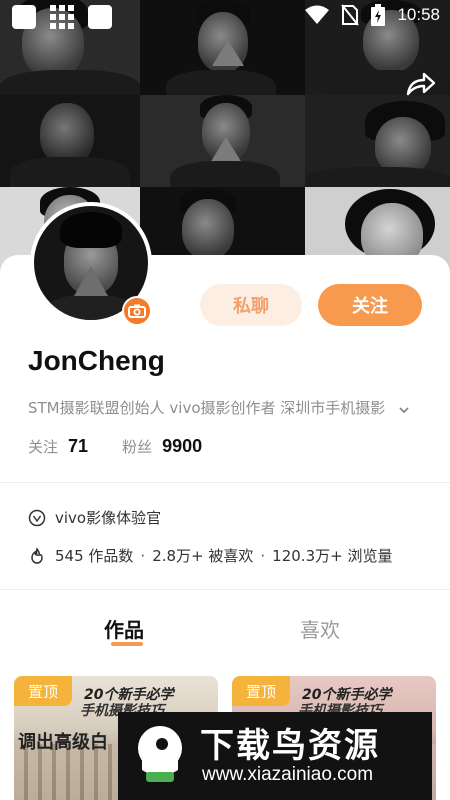 The image size is (450, 800). What do you see at coordinates (137, 311) in the screenshot?
I see `camera-badge-icon` at bounding box center [137, 311].